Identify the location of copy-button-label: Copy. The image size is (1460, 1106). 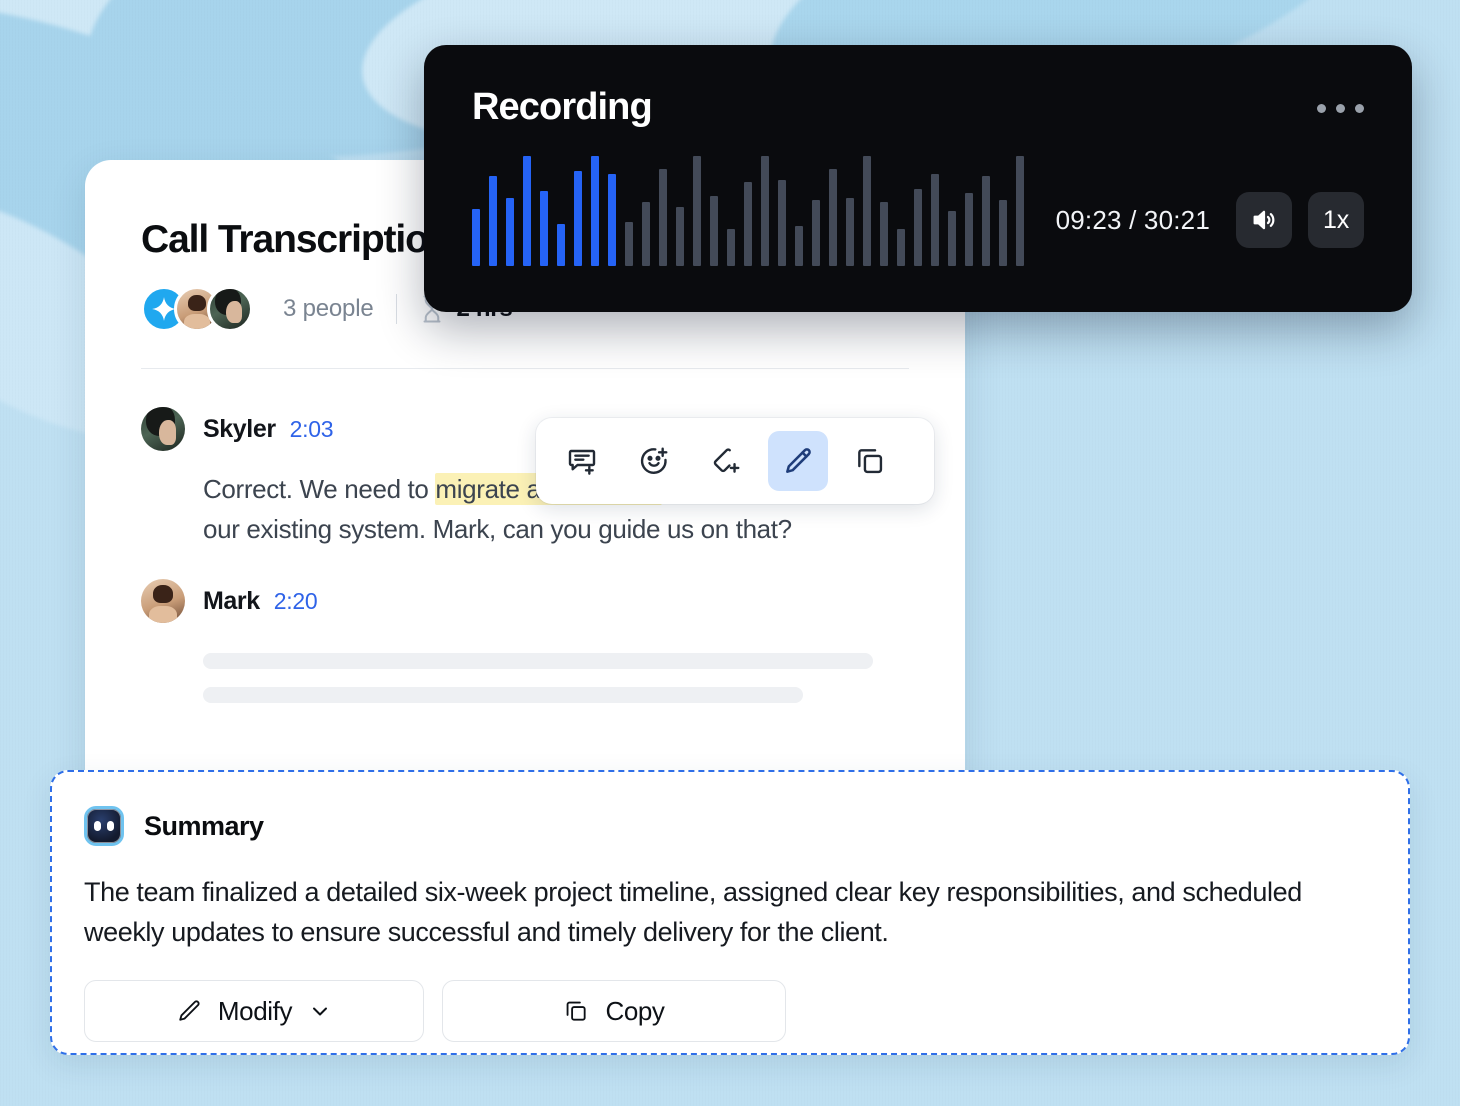
(635, 1010).